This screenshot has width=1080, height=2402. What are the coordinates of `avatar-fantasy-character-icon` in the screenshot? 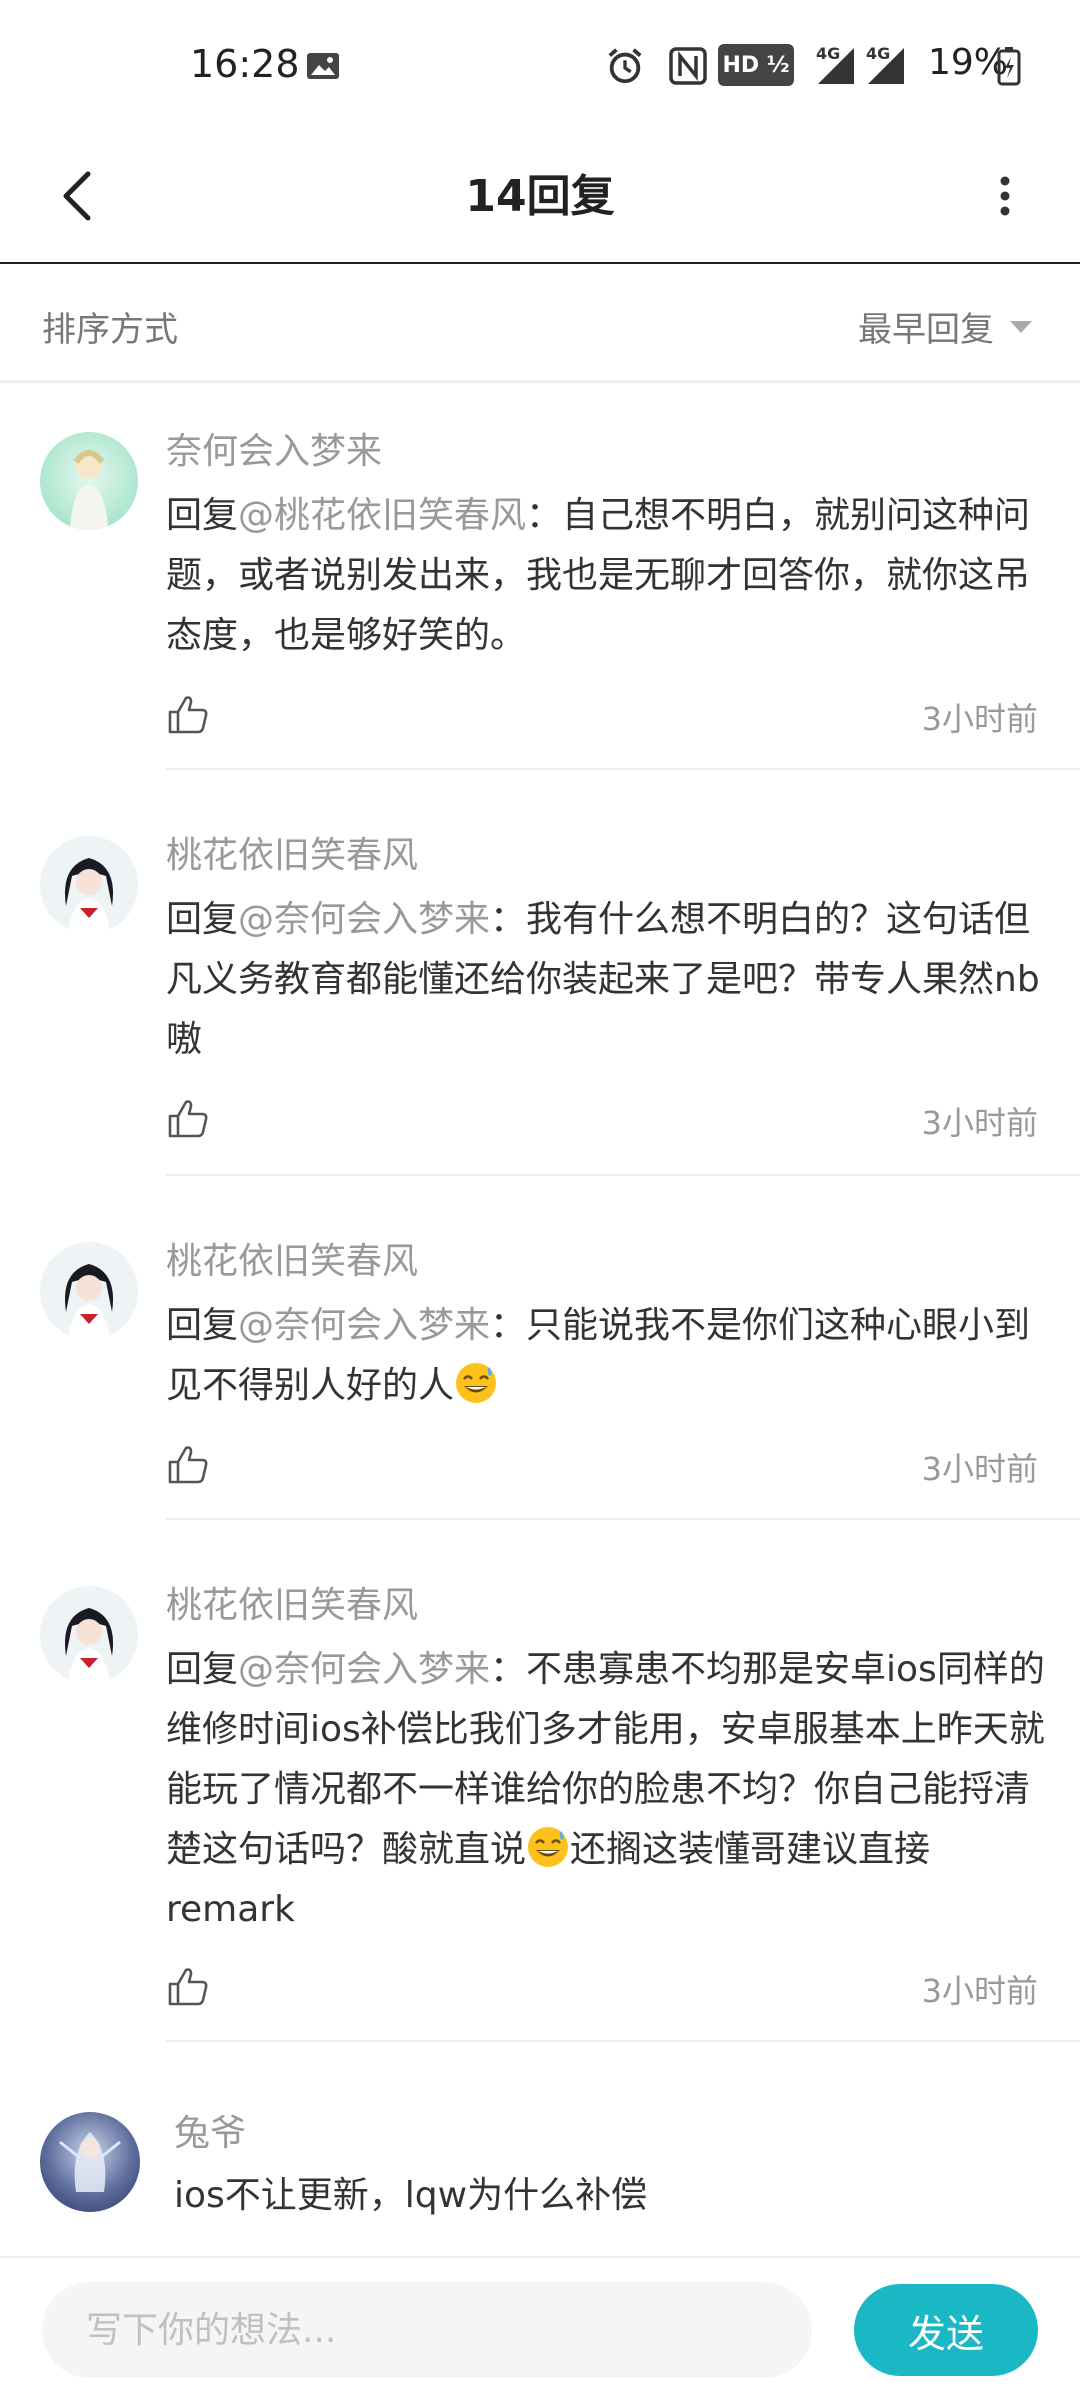 It's located at (90, 2162).